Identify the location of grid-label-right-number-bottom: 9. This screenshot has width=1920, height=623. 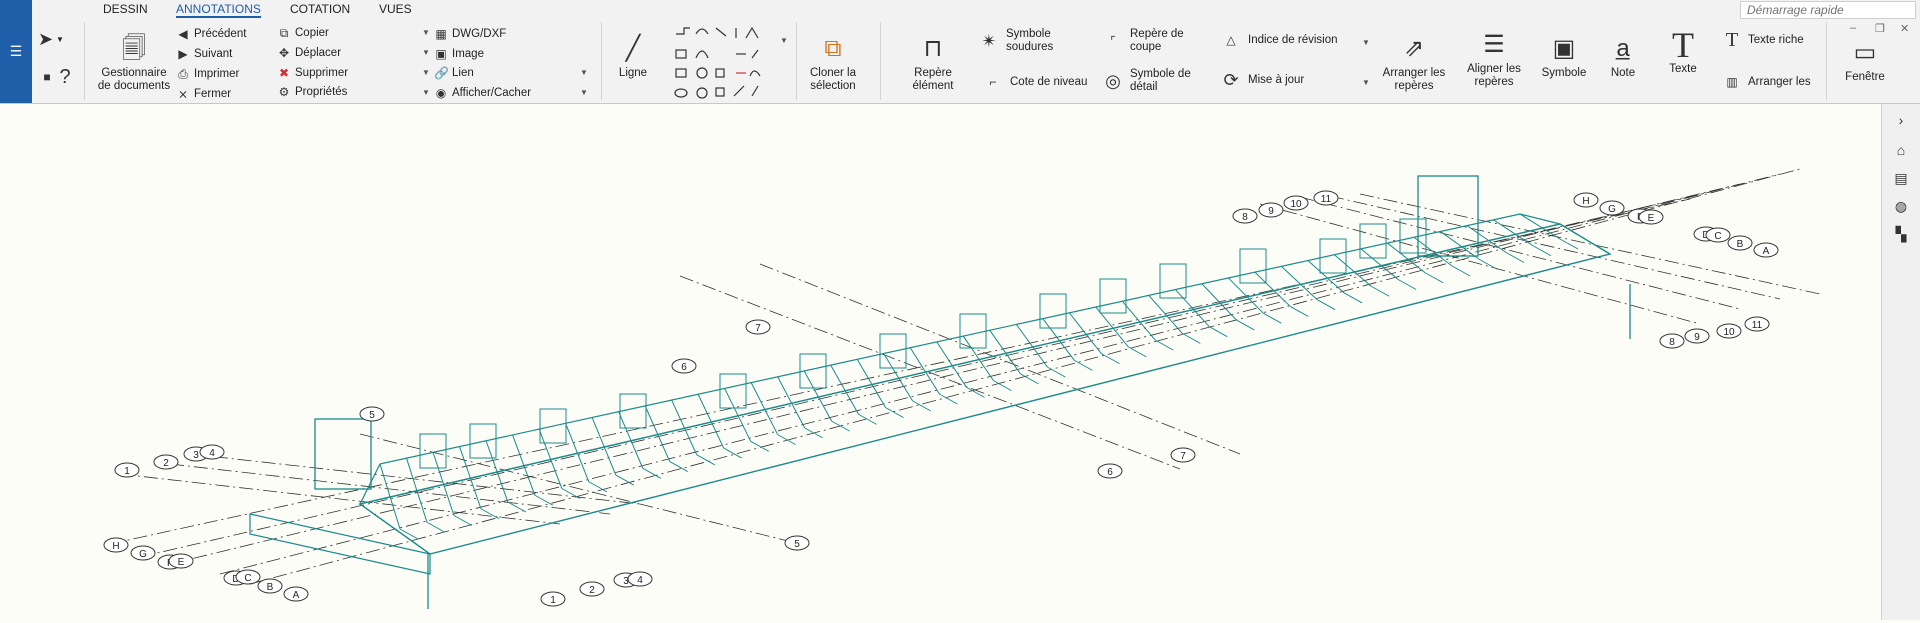
(1697, 336).